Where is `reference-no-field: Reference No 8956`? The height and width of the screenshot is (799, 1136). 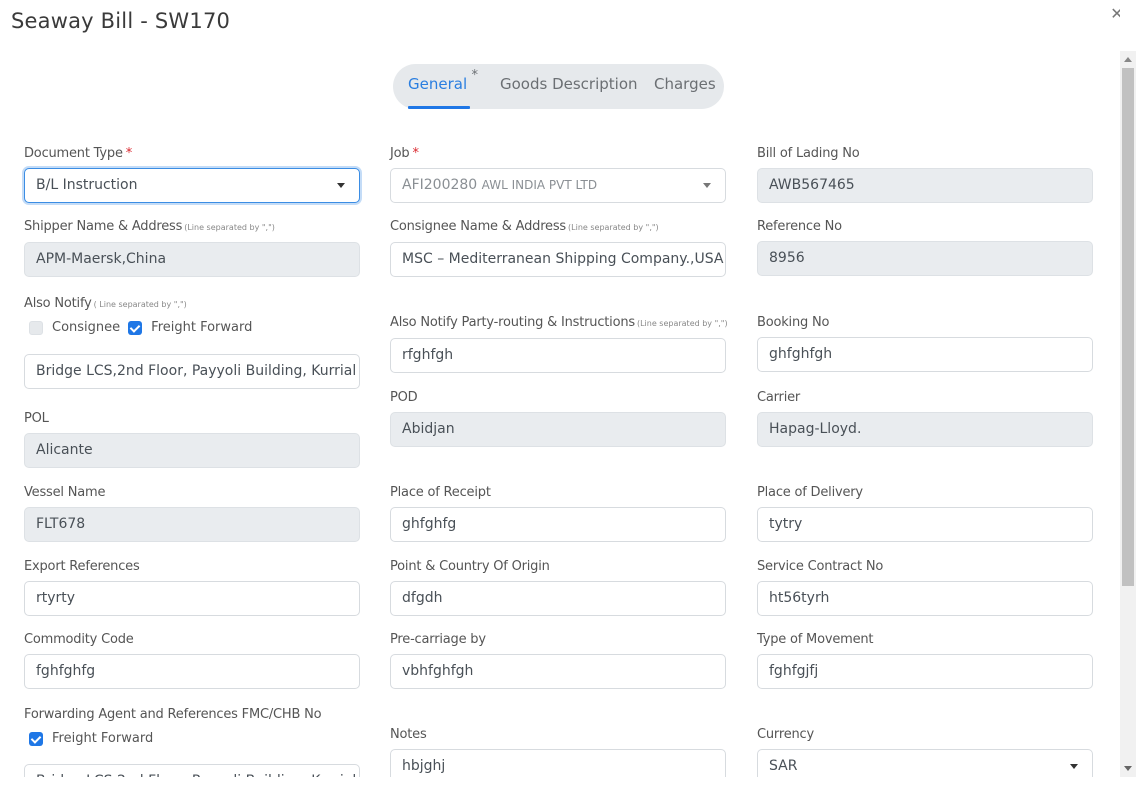 reference-no-field: Reference No 8956 is located at coordinates (925, 247).